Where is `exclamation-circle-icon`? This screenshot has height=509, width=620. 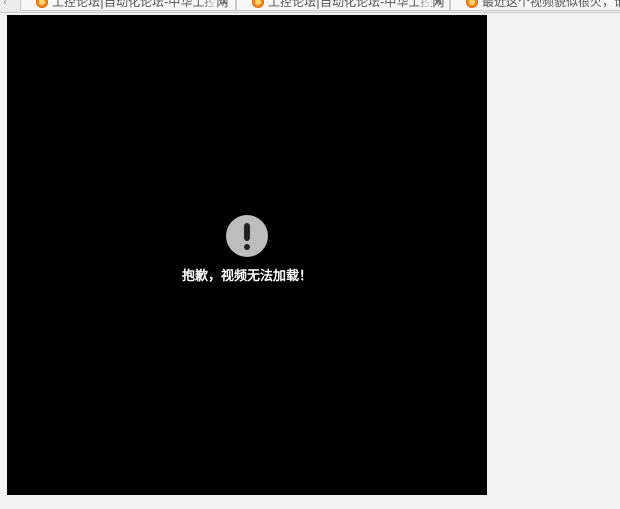
exclamation-circle-icon is located at coordinates (247, 236).